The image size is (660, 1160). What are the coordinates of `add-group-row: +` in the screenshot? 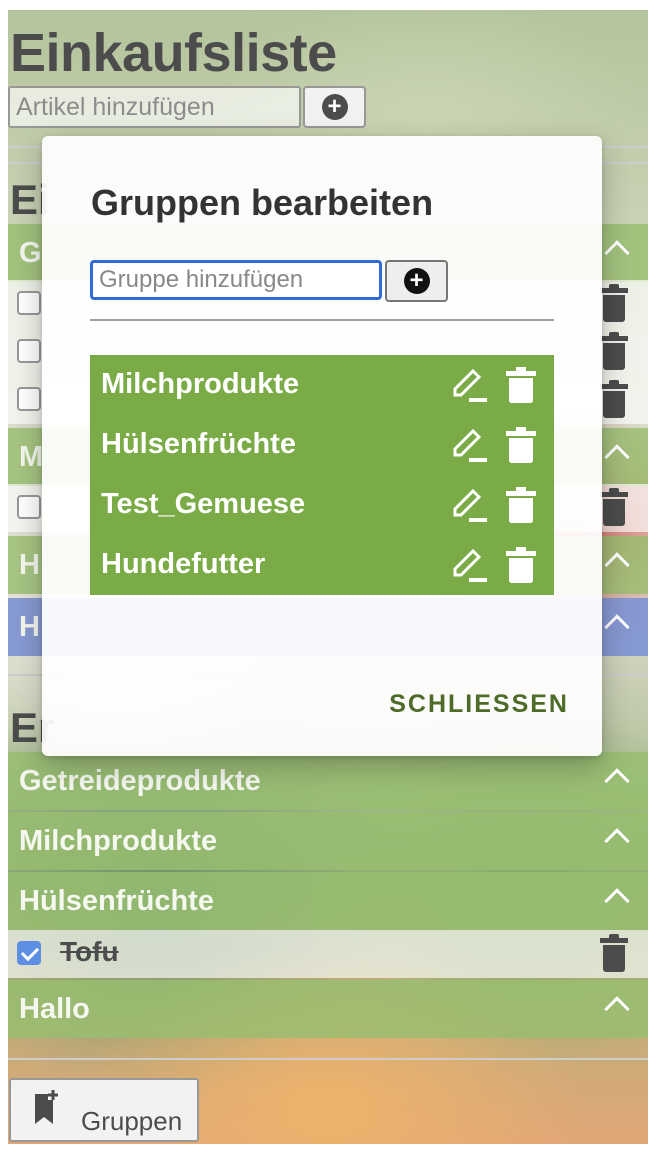 It's located at (269, 281).